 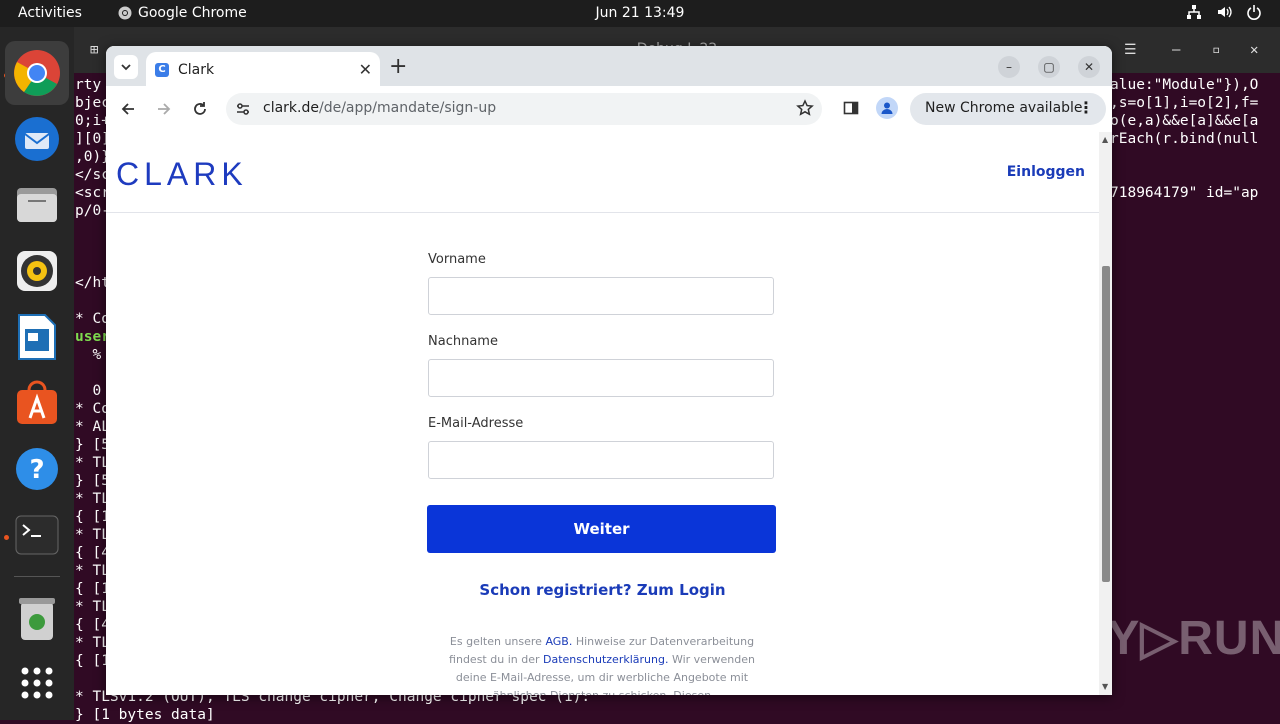 I want to click on close-window-button: ✕, so click(x=1089, y=67).